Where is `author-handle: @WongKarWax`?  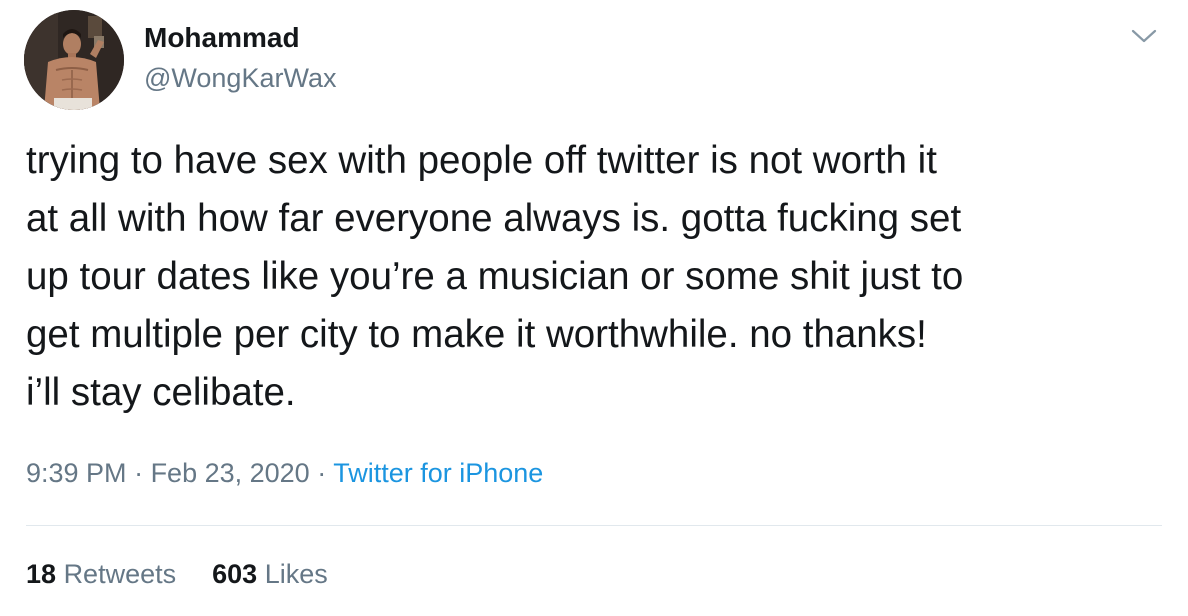
author-handle: @WongKarWax is located at coordinates (240, 78).